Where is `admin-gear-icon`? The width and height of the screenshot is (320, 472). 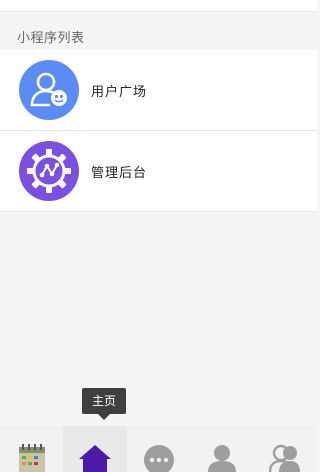 admin-gear-icon is located at coordinates (49, 171).